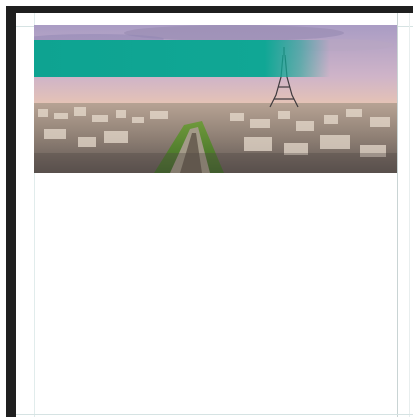 The image size is (413, 417). What do you see at coordinates (409, 215) in the screenshot?
I see `guide-line-right-outer` at bounding box center [409, 215].